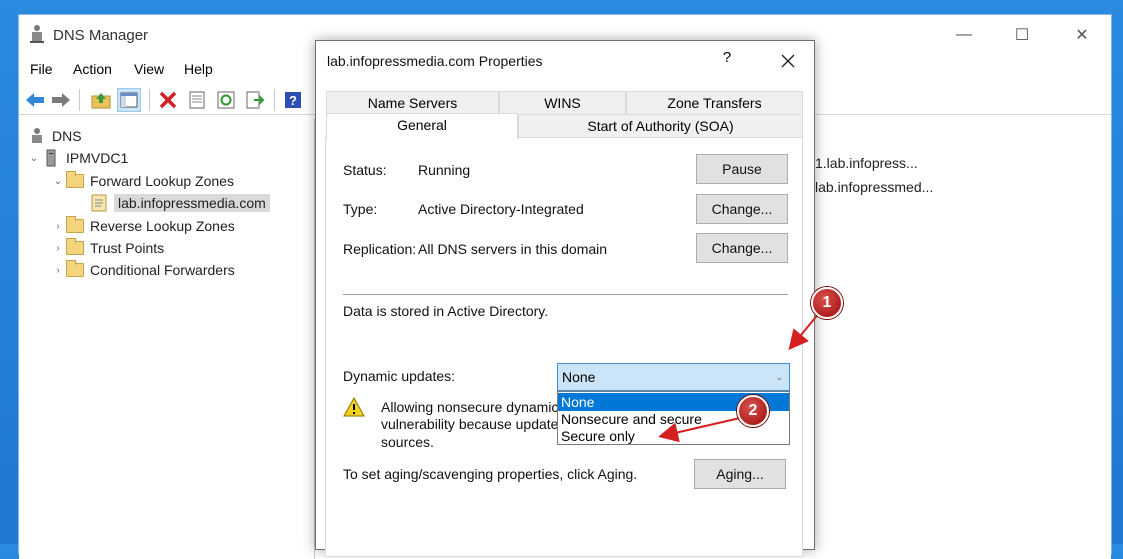  Describe the element at coordinates (107, 248) in the screenshot. I see `tree-item-trust-points: › Trust Points` at that location.